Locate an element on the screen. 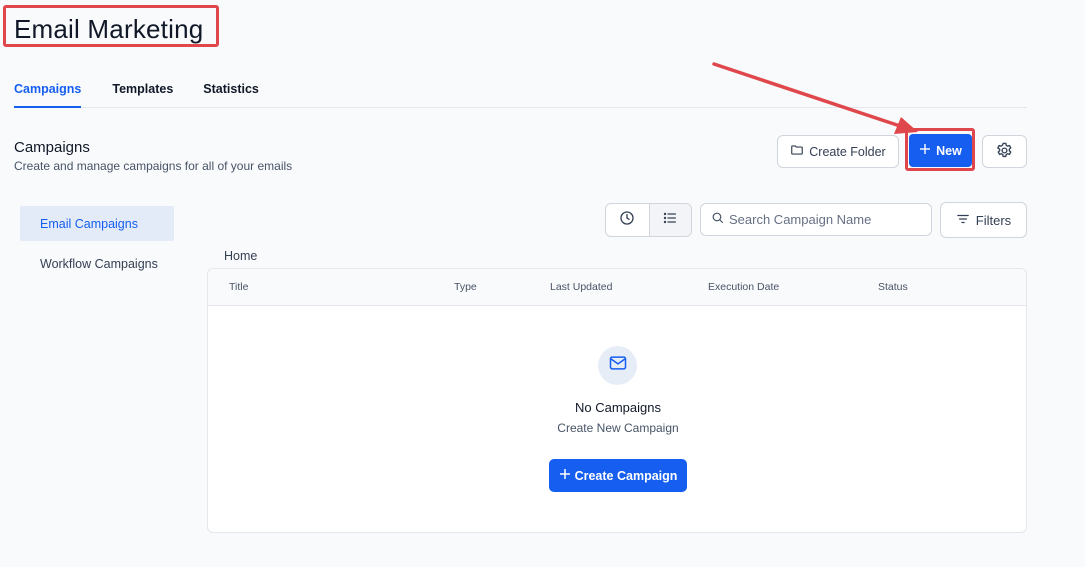  mail-icon is located at coordinates (618, 365).